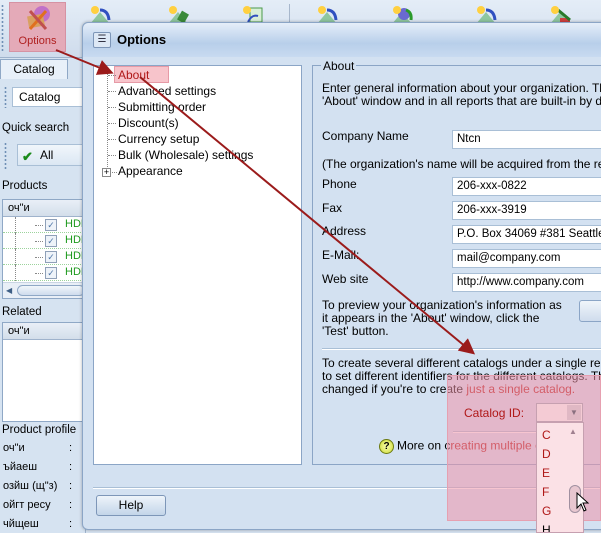 The image size is (601, 533). What do you see at coordinates (51, 290) in the screenshot?
I see `scroll-thumb` at bounding box center [51, 290].